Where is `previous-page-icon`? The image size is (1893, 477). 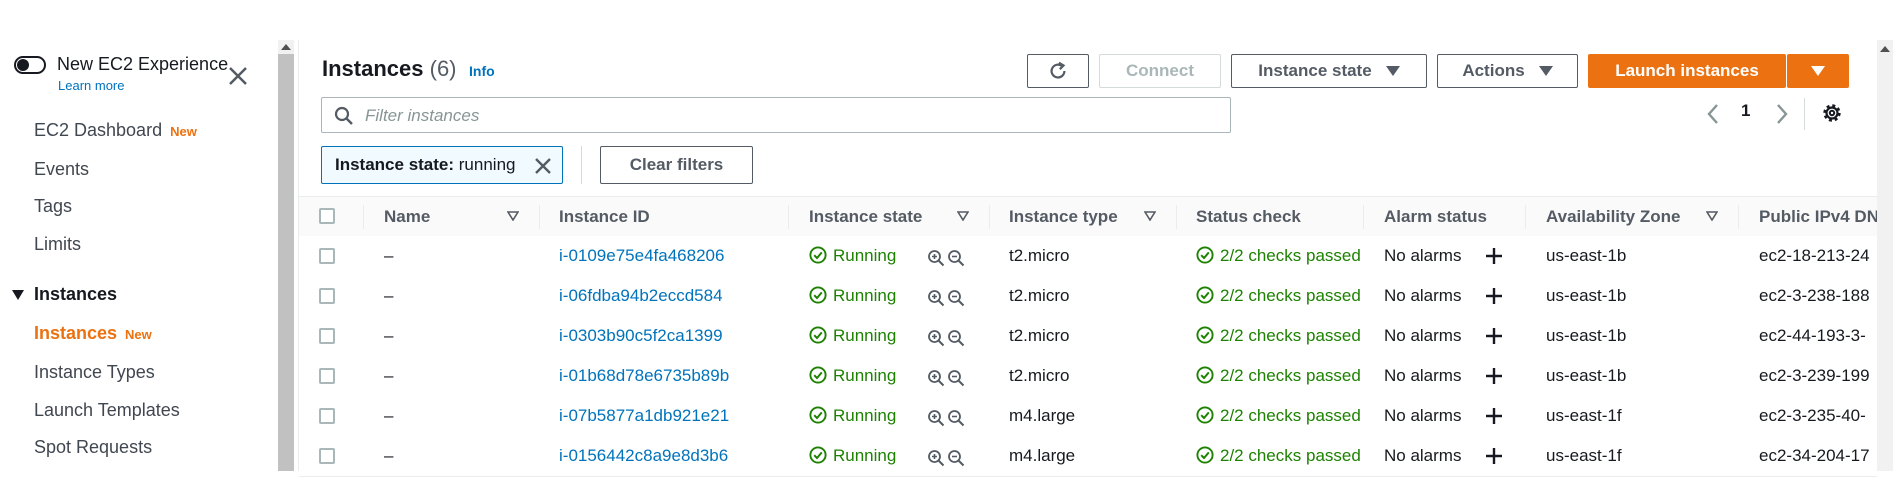 previous-page-icon is located at coordinates (1713, 114).